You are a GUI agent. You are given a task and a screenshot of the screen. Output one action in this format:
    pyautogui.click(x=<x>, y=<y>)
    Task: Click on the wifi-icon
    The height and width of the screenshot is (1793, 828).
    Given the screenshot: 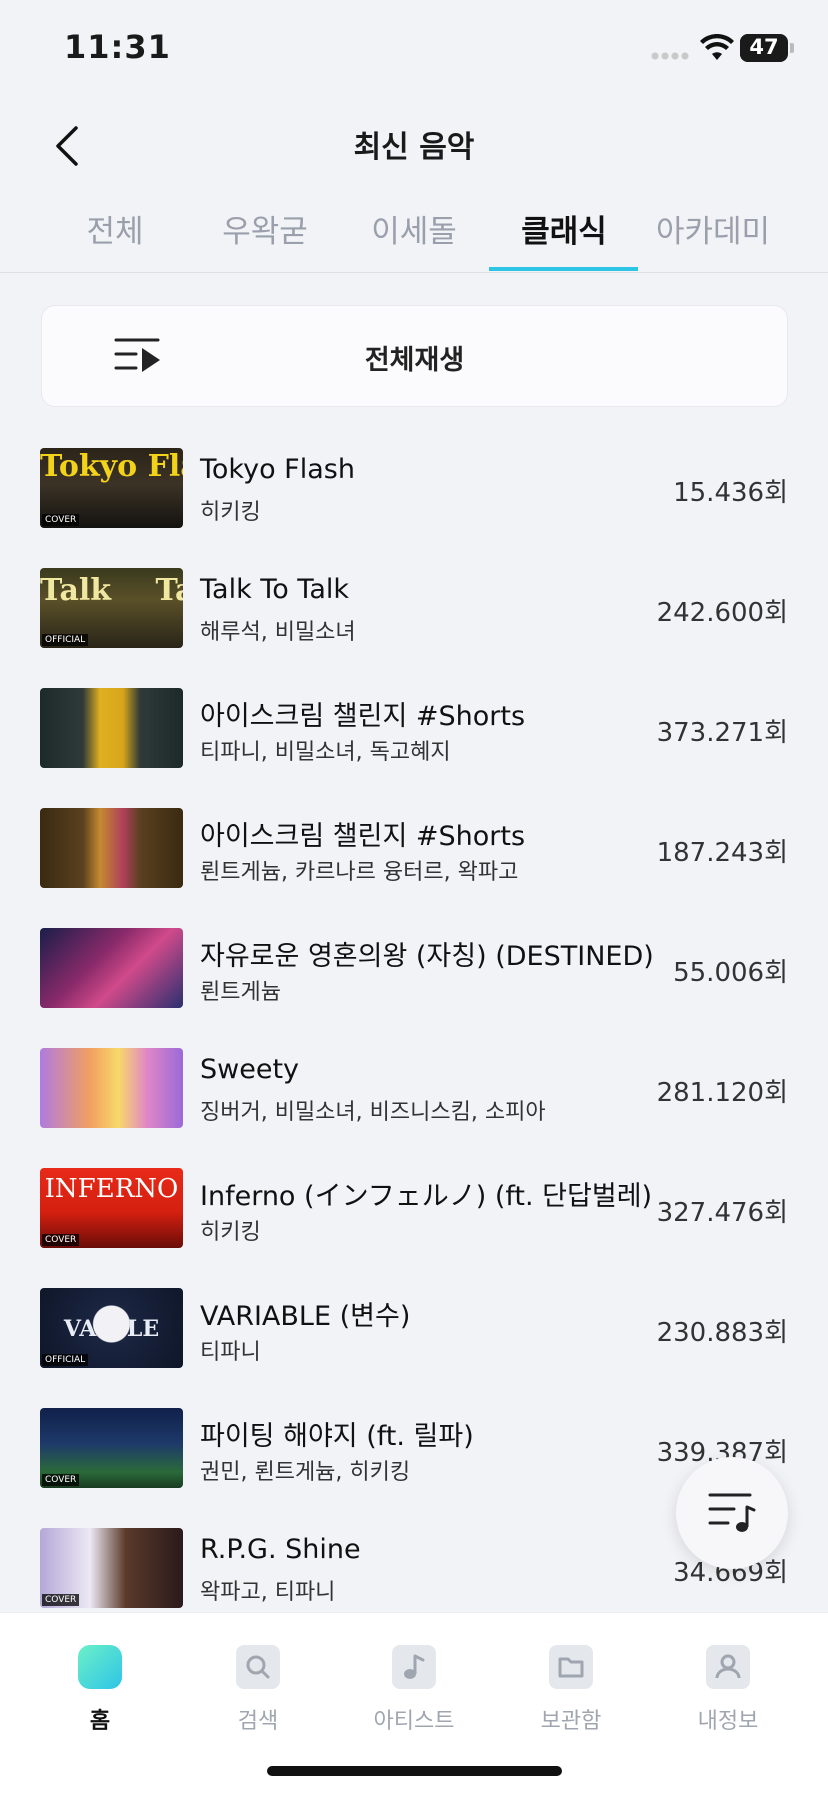 What is the action you would take?
    pyautogui.click(x=717, y=47)
    